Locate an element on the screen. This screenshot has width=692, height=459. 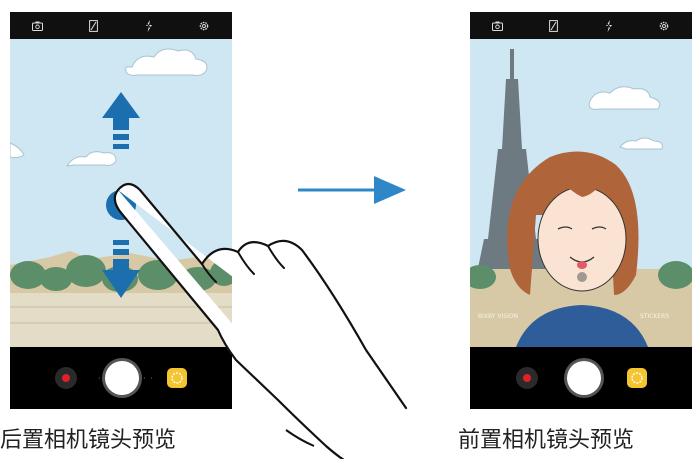
bixby-vision-label: BIXBY VISION is located at coordinates (498, 316).